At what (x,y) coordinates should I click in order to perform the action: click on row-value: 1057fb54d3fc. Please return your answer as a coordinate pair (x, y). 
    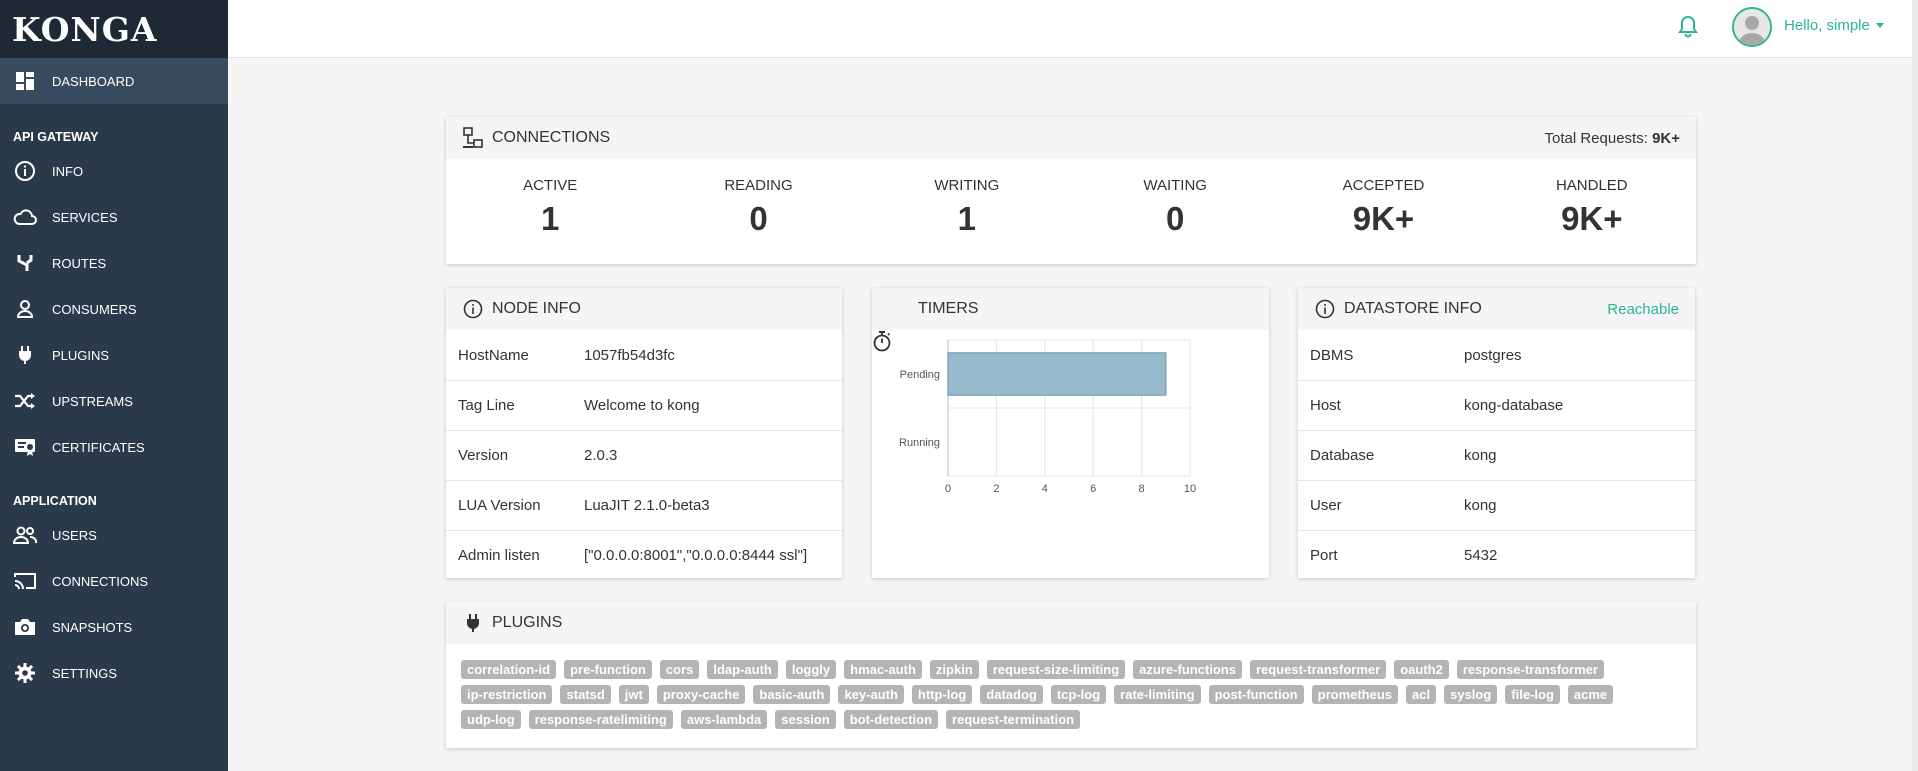
    Looking at the image, I should click on (629, 355).